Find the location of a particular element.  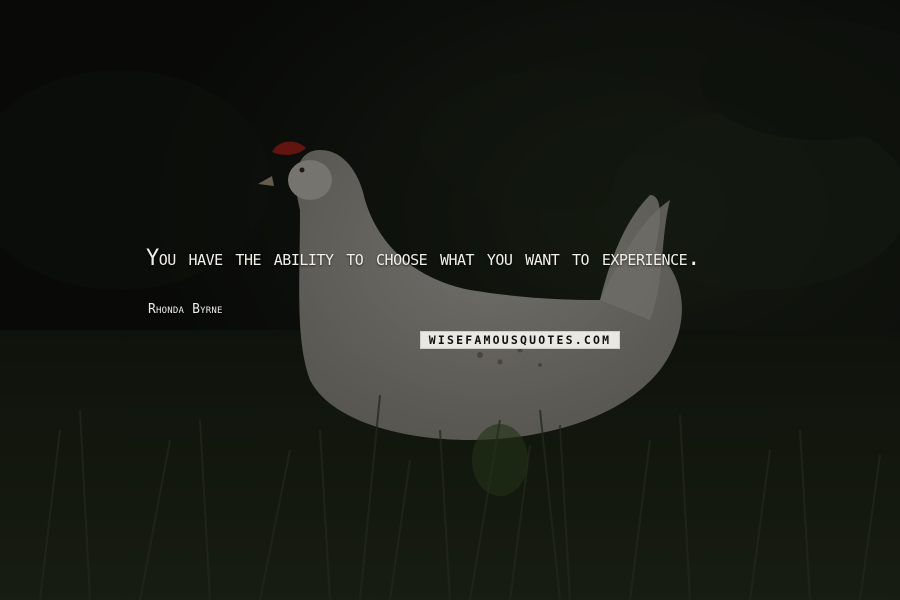

quote-author: Rhonda Byrne is located at coordinates (185, 309).